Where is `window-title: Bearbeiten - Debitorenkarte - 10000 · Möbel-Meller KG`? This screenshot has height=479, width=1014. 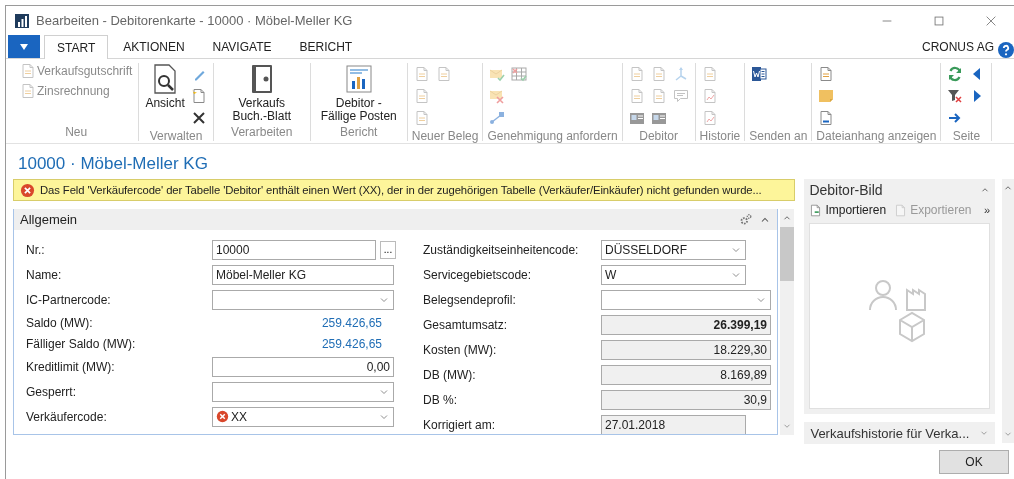 window-title: Bearbeiten - Debitorenkarte - 10000 · Möbel-Meller KG is located at coordinates (195, 20).